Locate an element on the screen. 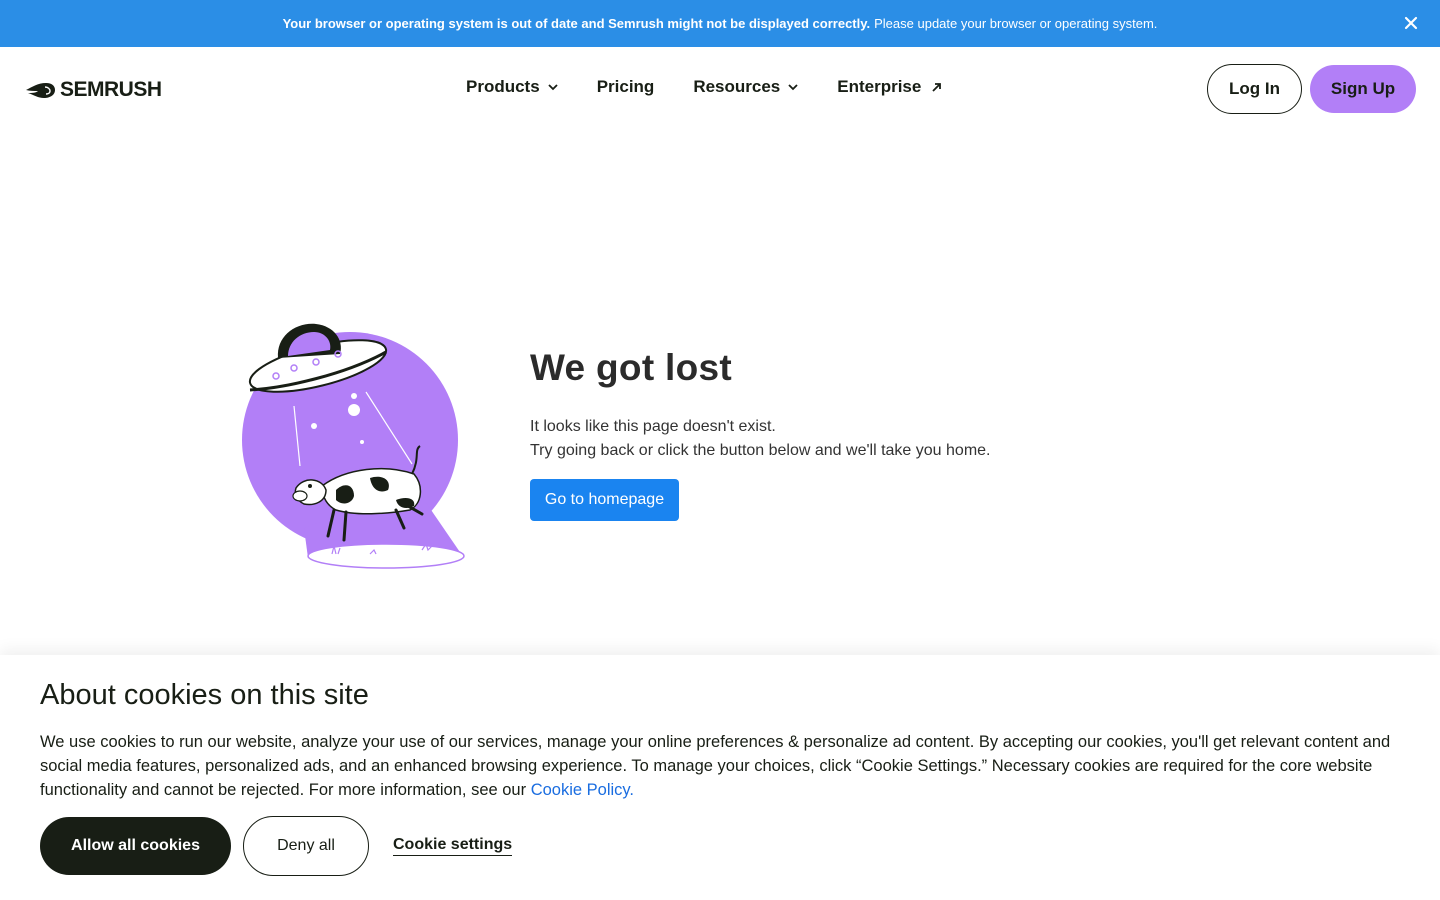 This screenshot has height=900, width=1440. nav-item-enterprise: Enterprise is located at coordinates (889, 87).